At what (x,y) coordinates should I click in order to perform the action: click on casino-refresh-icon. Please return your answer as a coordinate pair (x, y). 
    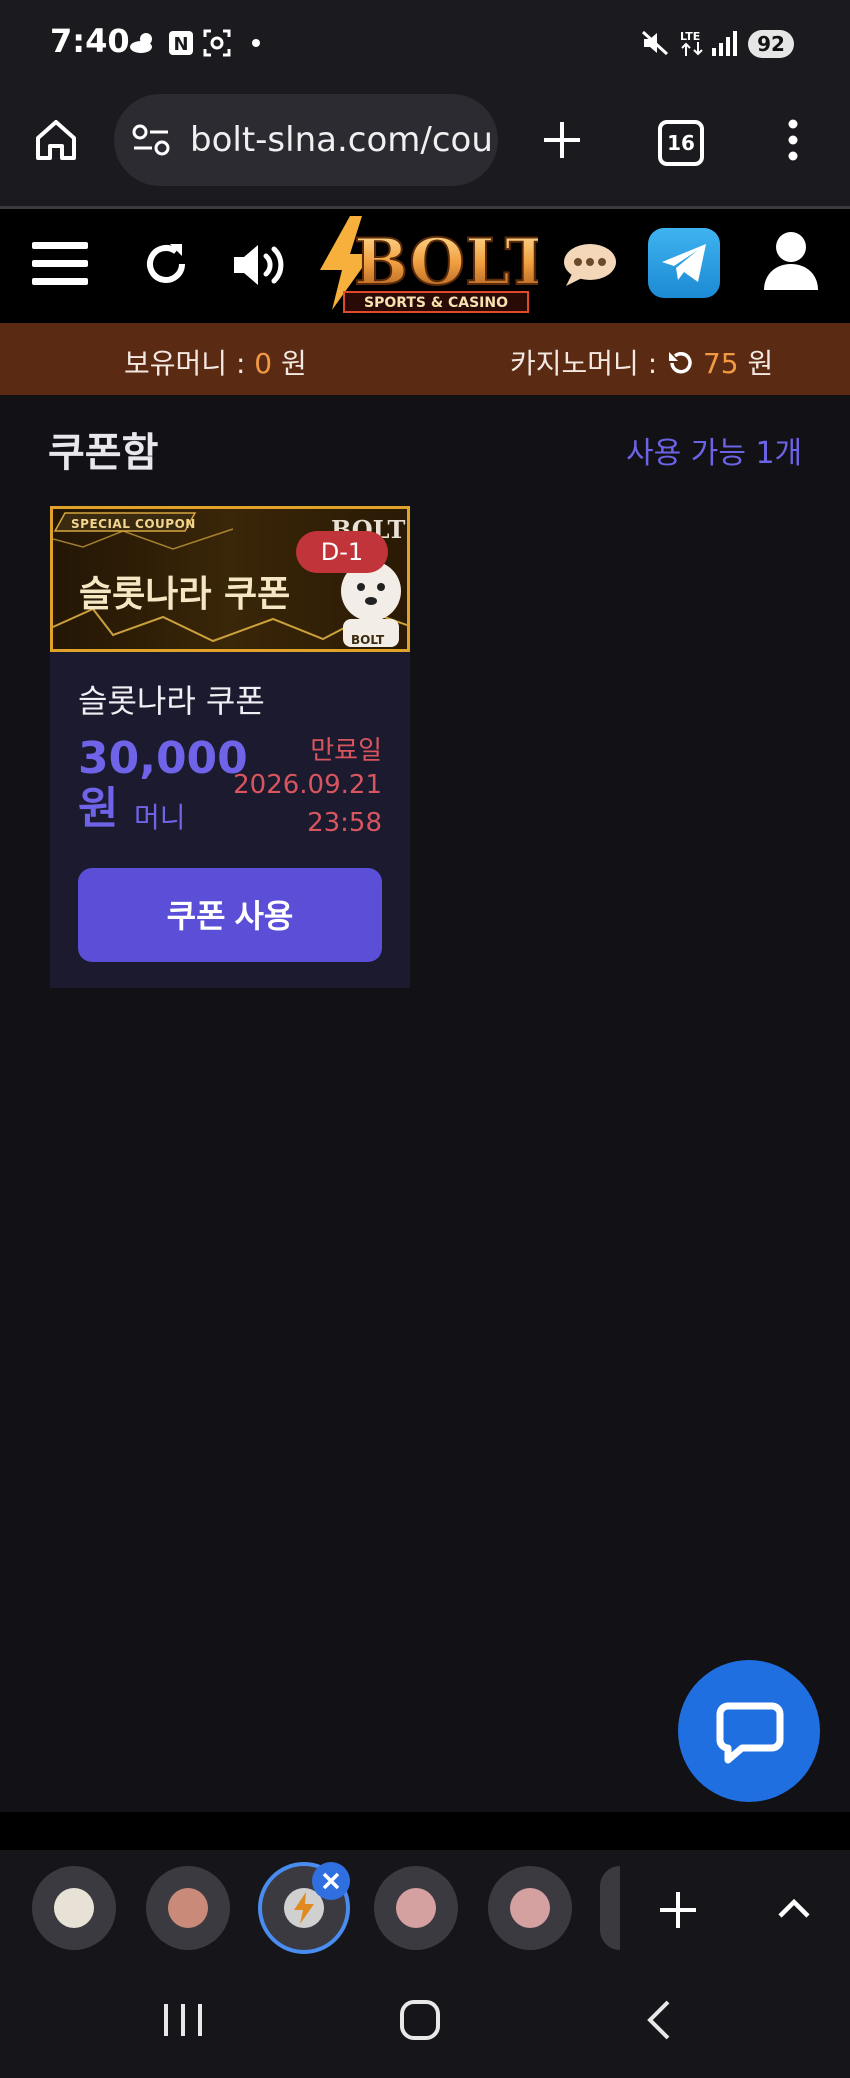
    Looking at the image, I should click on (680, 363).